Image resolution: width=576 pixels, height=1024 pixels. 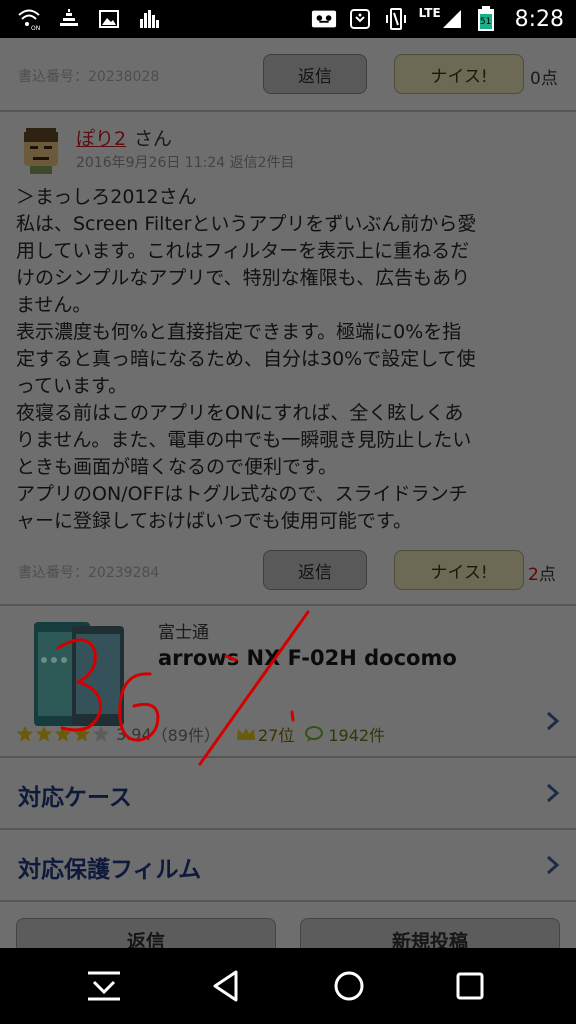 I want to click on post-number: 書込番号：20238028, so click(x=89, y=77).